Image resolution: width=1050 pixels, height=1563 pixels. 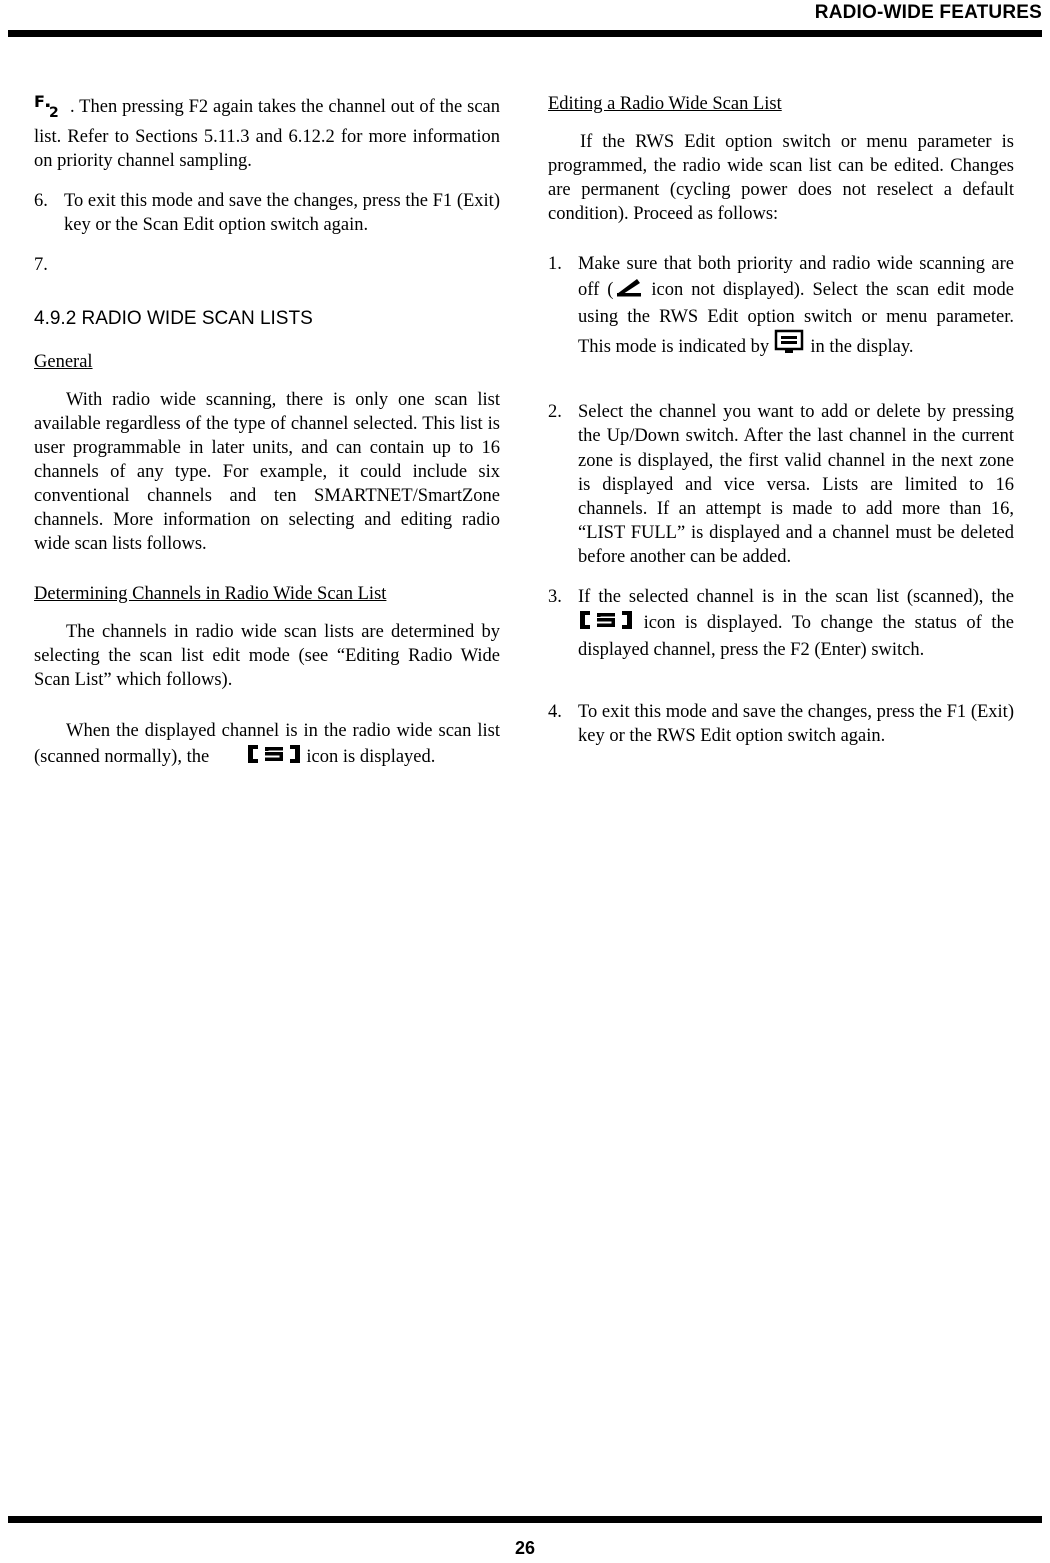 I want to click on svg-text: F, so click(x=39, y=101).